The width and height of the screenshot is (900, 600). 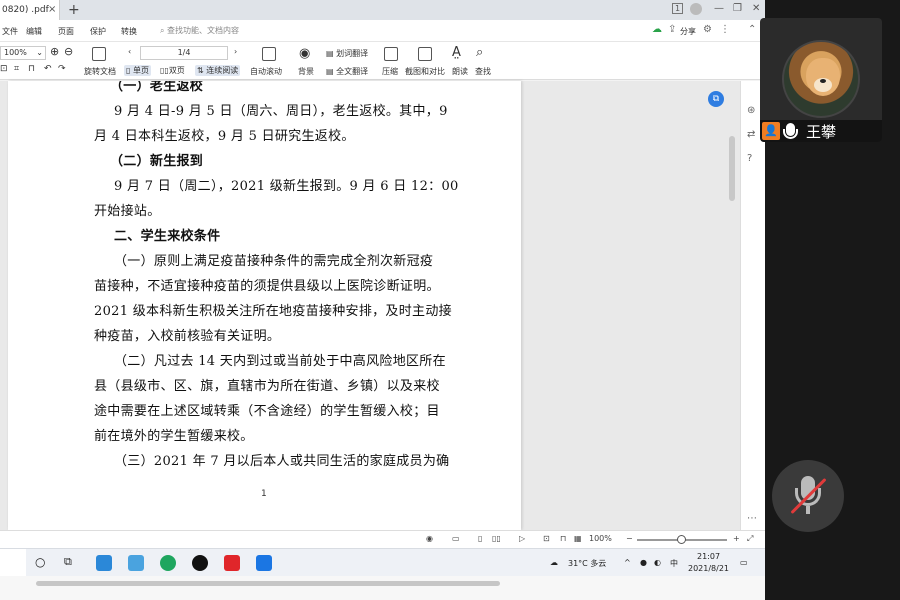 I want to click on single-page-button: ▯ 单页, so click(x=137, y=70).